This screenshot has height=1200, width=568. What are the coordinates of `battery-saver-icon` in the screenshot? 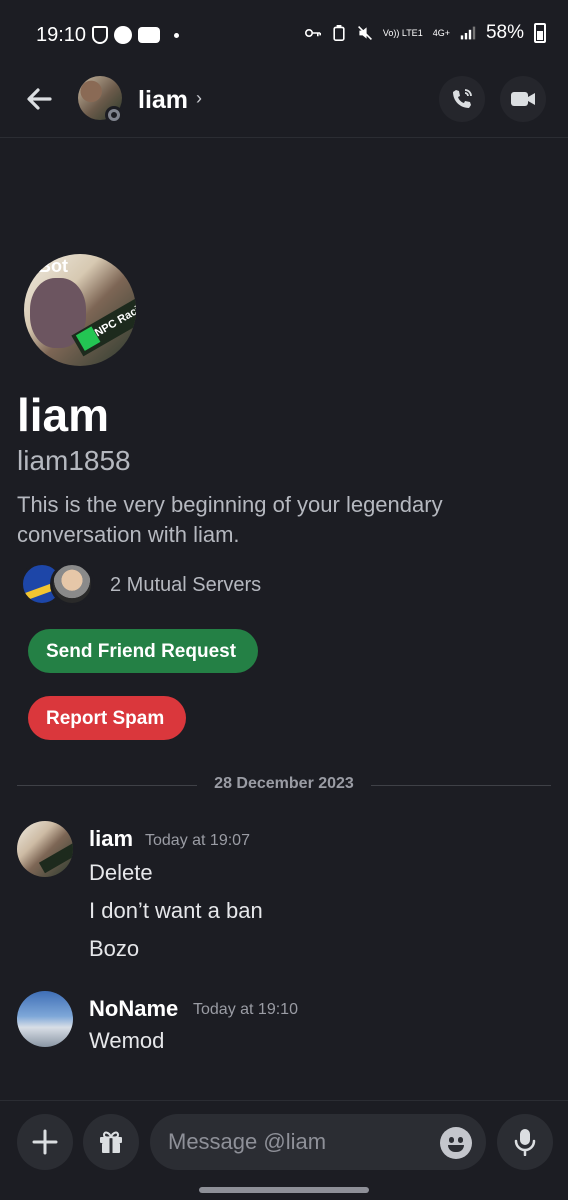 It's located at (339, 33).